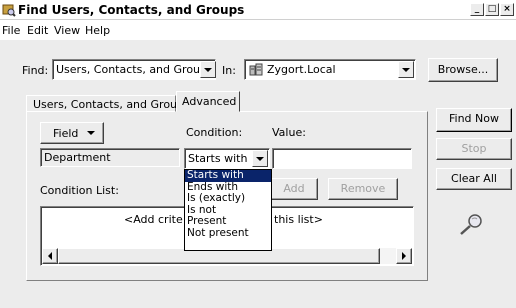 This screenshot has height=308, width=516. Describe the element at coordinates (153, 219) in the screenshot. I see `condition-list-placeholder-left: <Add crite` at that location.